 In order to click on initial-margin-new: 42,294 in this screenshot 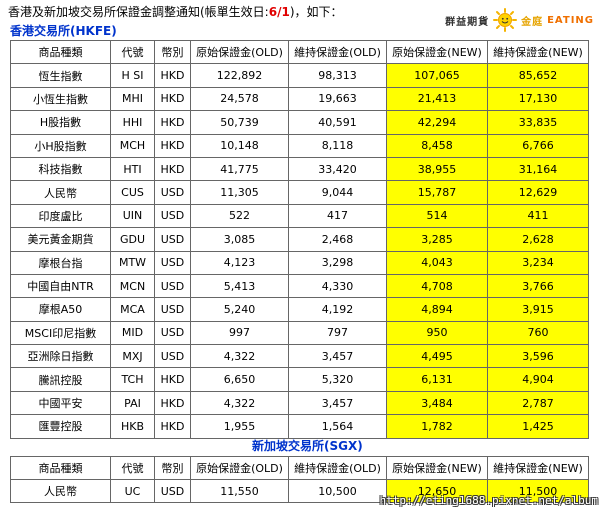, I will do `click(437, 122)`.